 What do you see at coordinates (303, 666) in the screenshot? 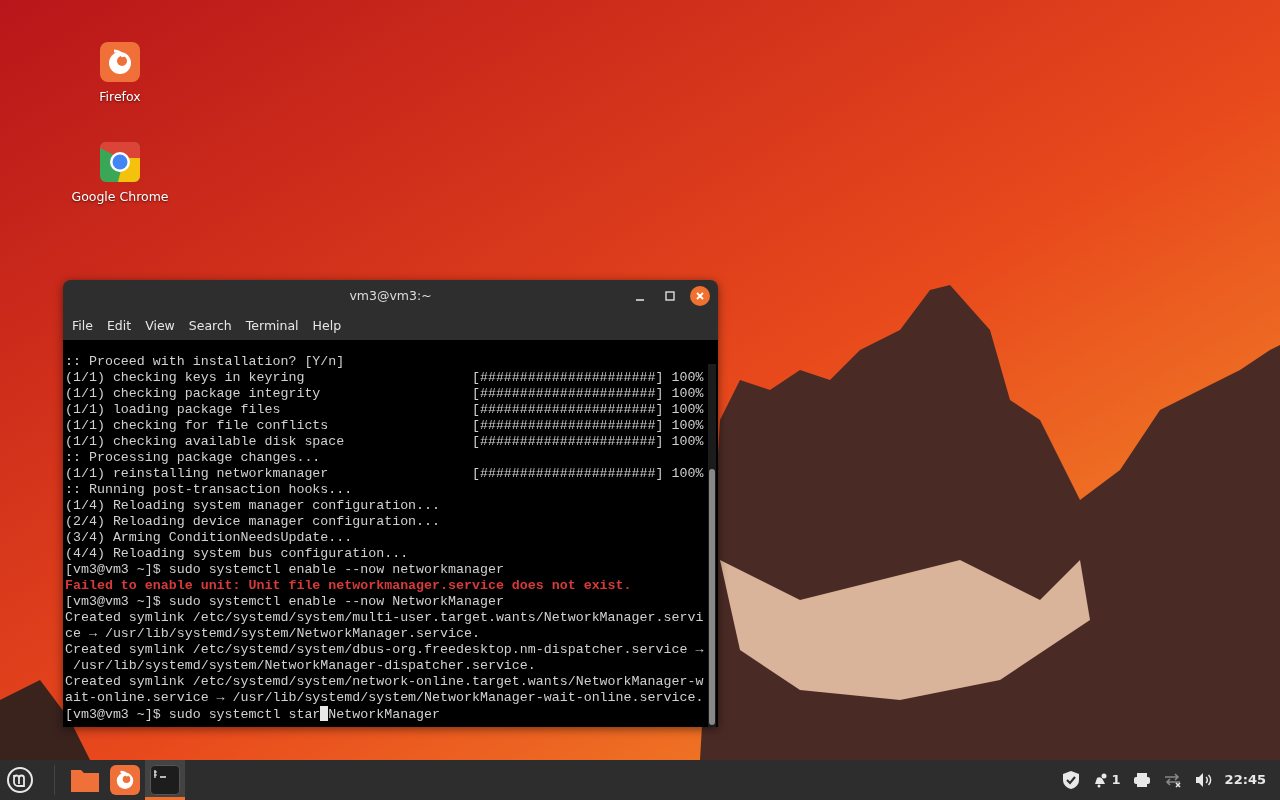
I see `terminal-line: /usr/lib/systemd/system/NetworkManager-dispatcher.service.` at bounding box center [303, 666].